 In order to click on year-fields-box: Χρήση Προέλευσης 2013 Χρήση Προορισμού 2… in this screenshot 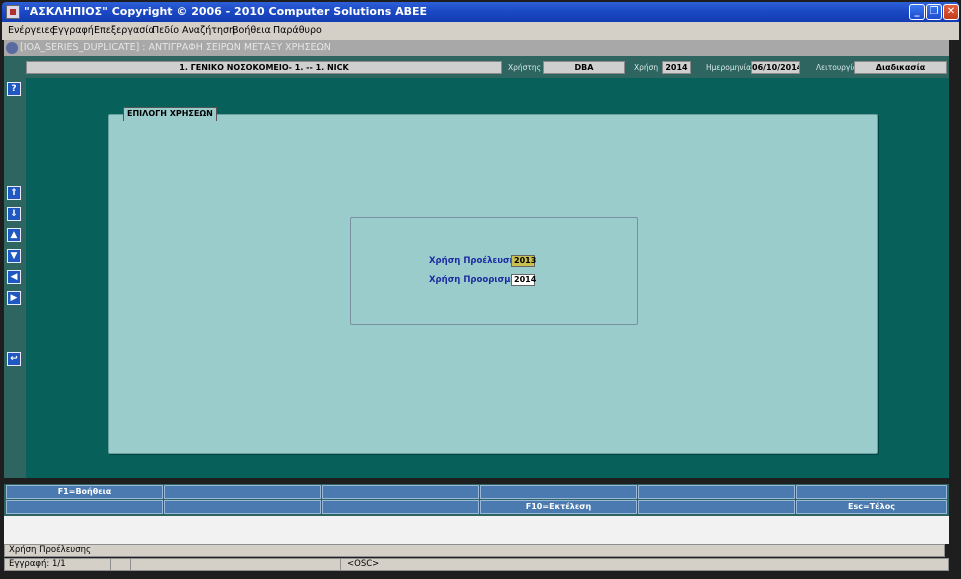, I will do `click(494, 271)`.